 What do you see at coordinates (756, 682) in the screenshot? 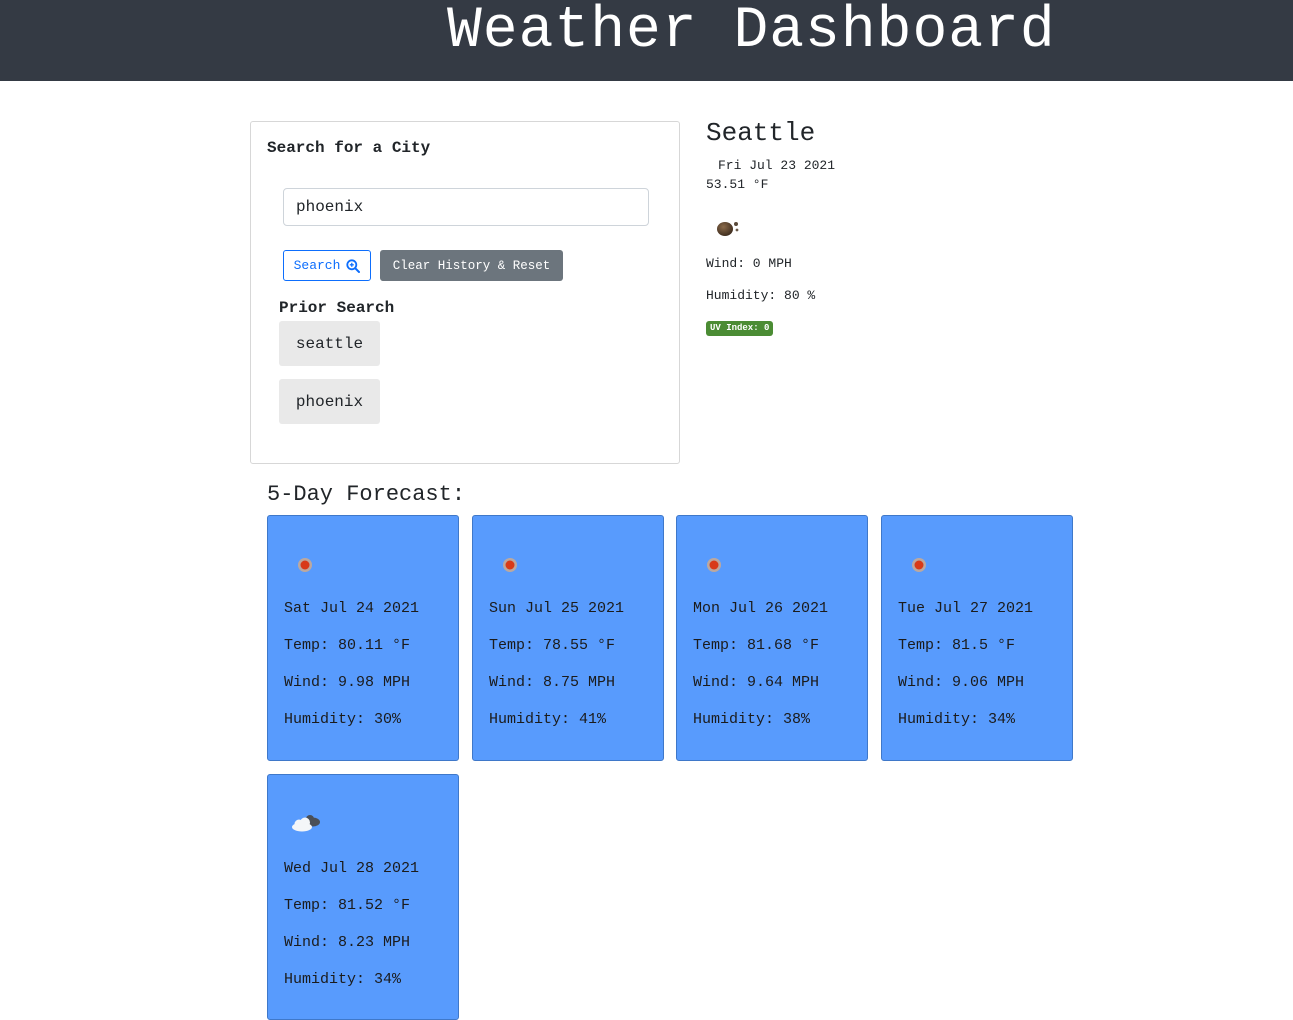
I see `forecast-wind: Wind: 9.64 MPH` at bounding box center [756, 682].